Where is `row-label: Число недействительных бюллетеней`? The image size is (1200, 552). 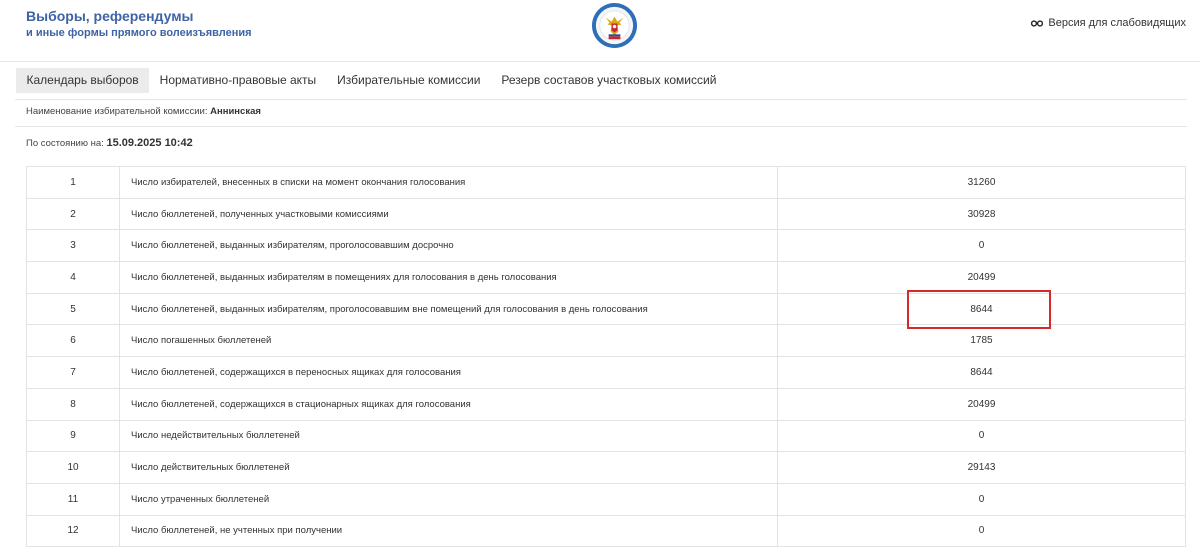
row-label: Число недействительных бюллетеней is located at coordinates (449, 436).